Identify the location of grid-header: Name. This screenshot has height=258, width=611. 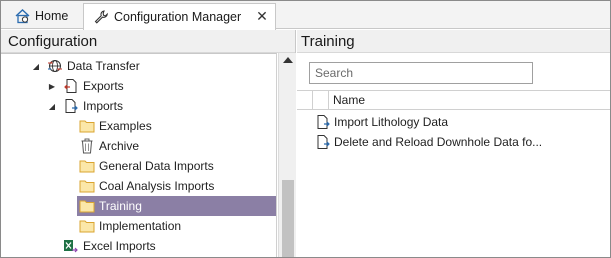
(453, 100).